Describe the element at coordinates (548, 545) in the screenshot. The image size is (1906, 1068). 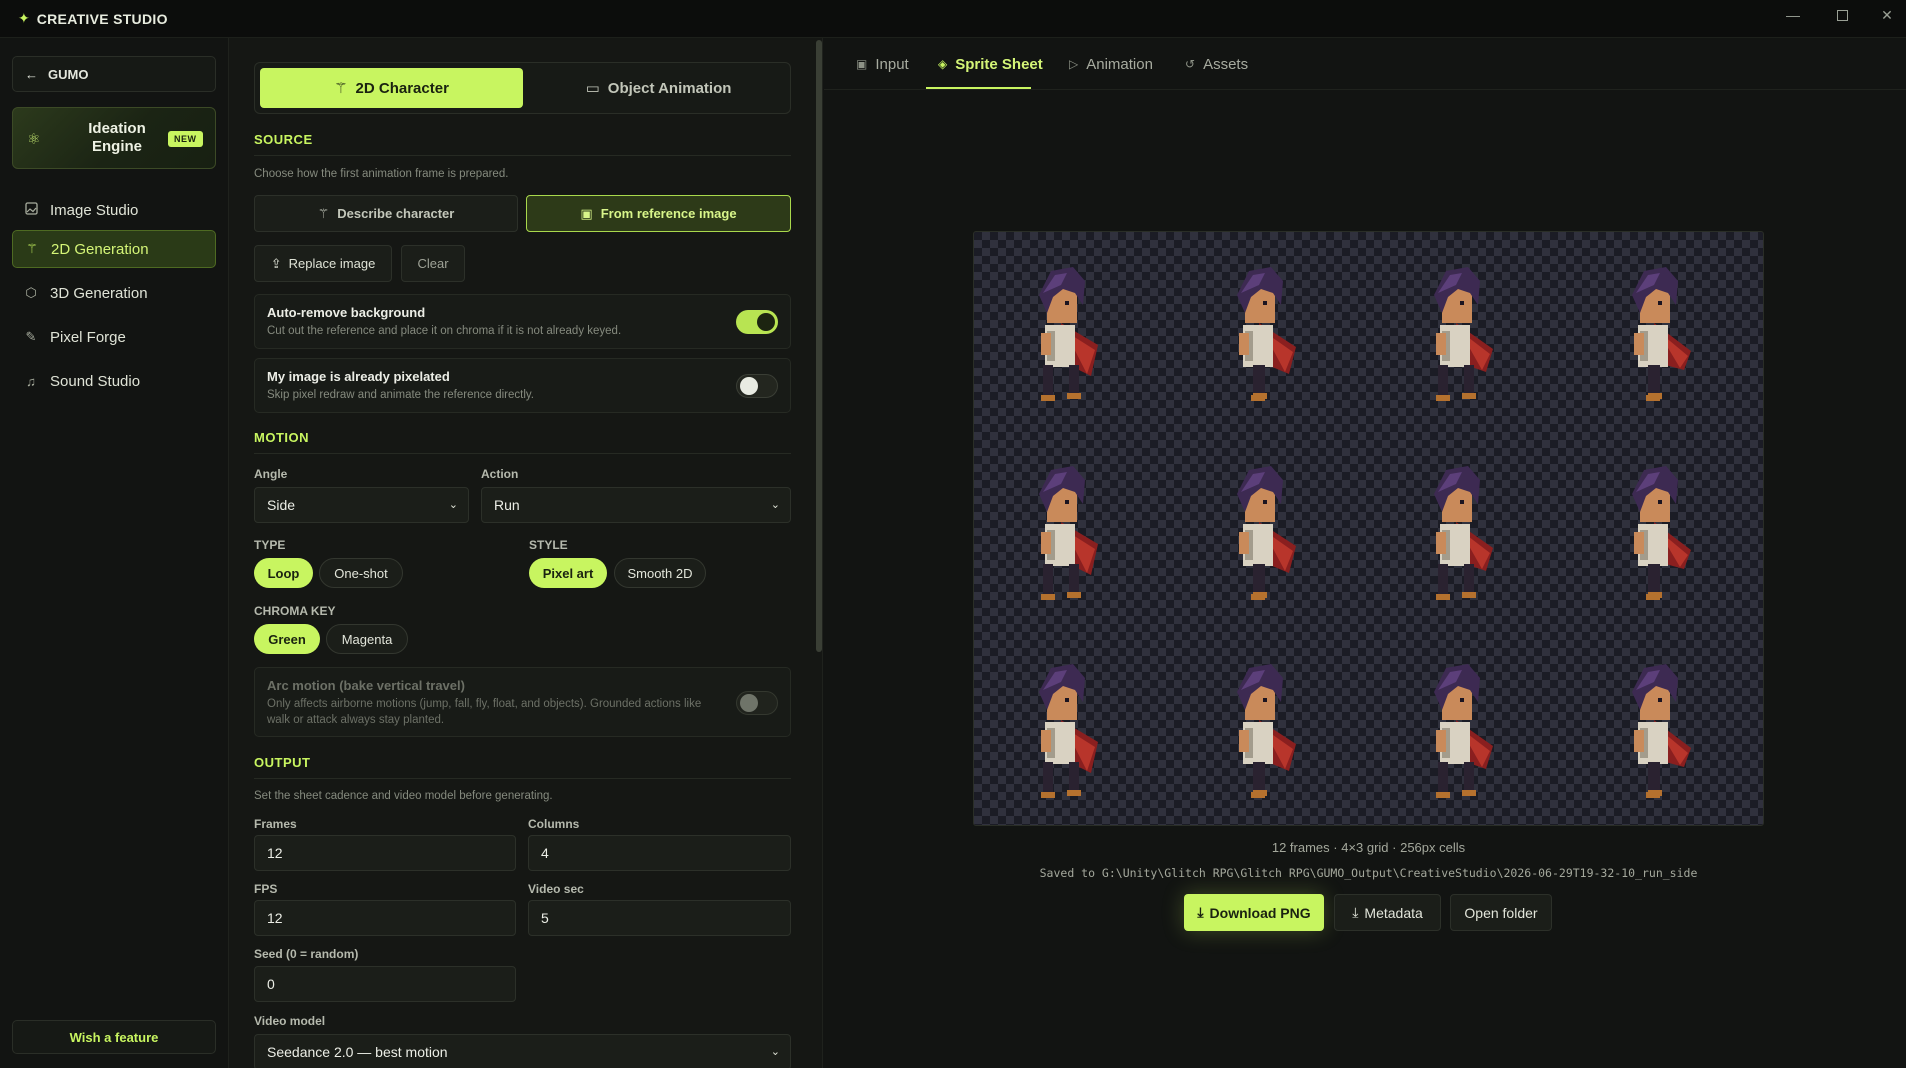
I see `style-label: STYLE` at that location.